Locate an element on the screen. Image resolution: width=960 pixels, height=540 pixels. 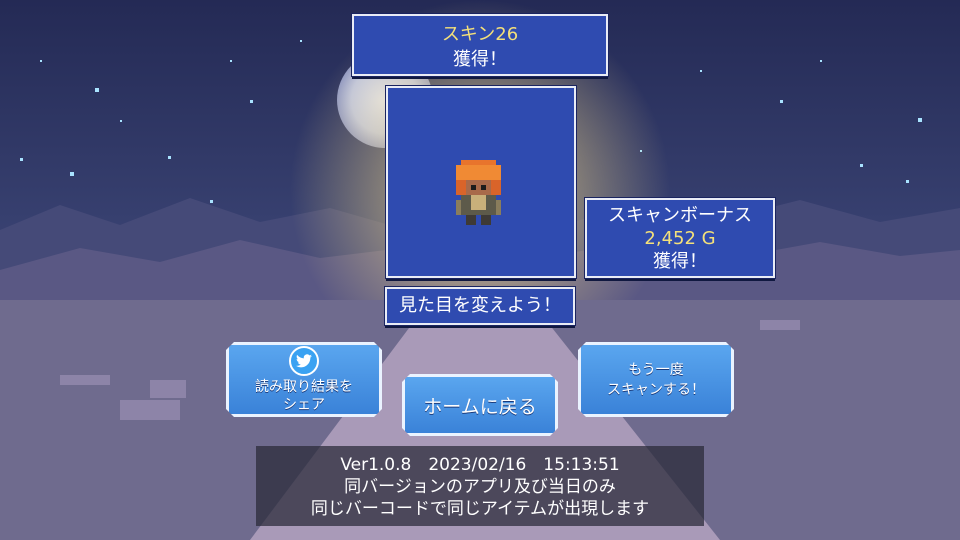
share-button: 読み取り結果を シェア is located at coordinates (304, 379).